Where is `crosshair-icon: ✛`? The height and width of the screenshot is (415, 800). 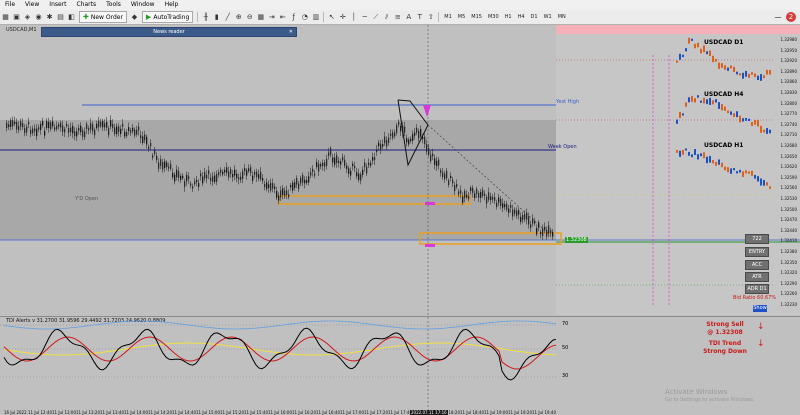
crosshair-icon: ✛ is located at coordinates (342, 17).